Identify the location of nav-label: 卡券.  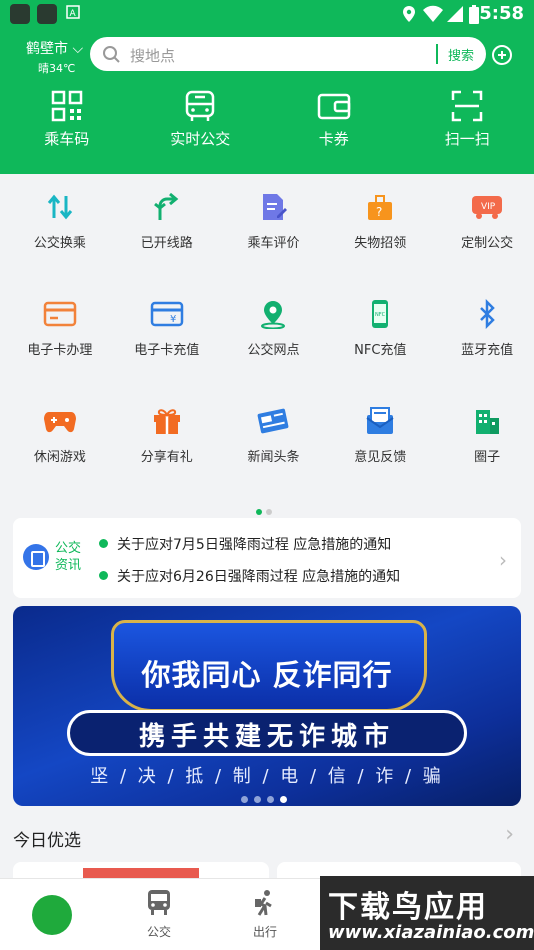
(333, 139).